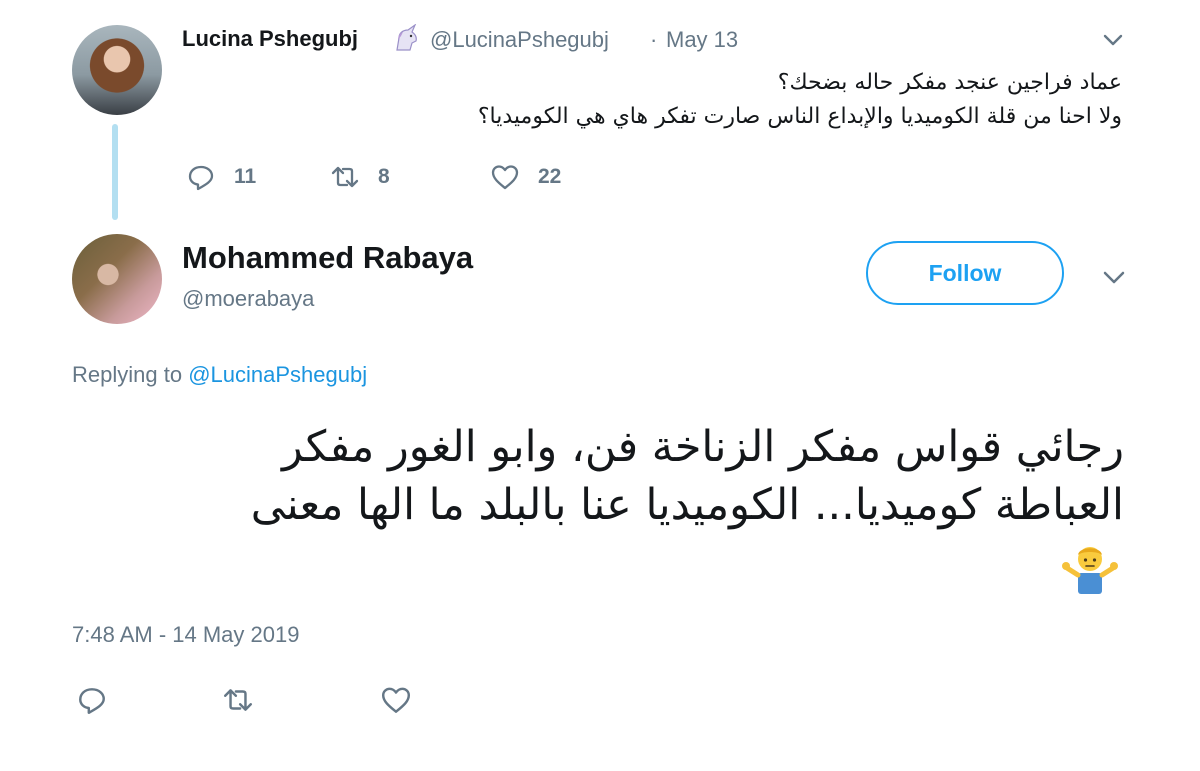 Image resolution: width=1200 pixels, height=771 pixels. What do you see at coordinates (117, 70) in the screenshot?
I see `lucina-avatar` at bounding box center [117, 70].